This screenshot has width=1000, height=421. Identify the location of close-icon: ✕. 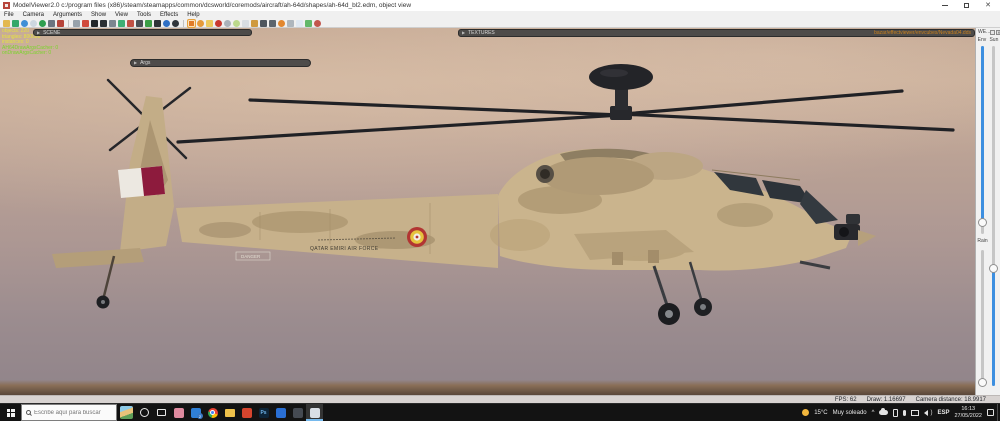
(988, 5).